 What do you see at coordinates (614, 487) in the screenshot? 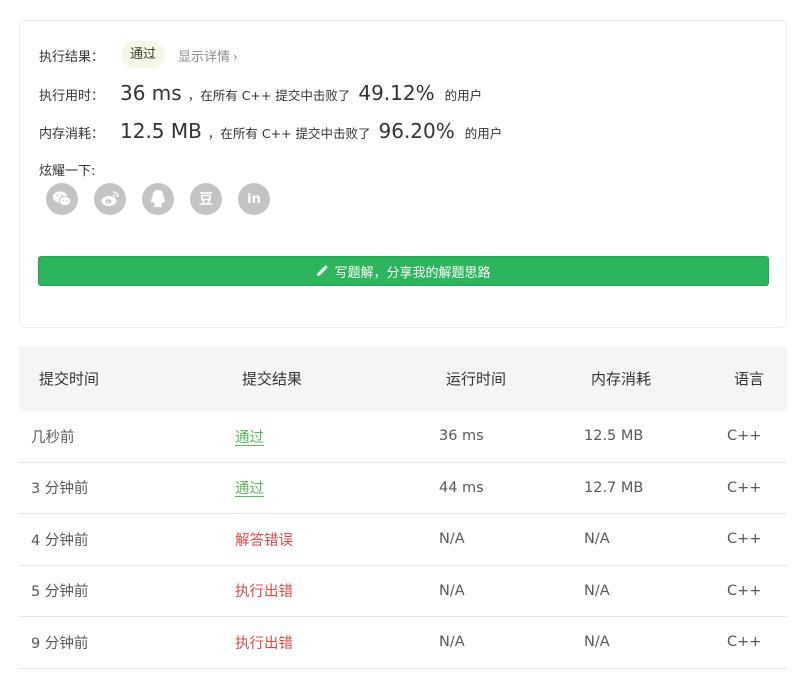
I see `memory-cell: 12.7 MB` at bounding box center [614, 487].